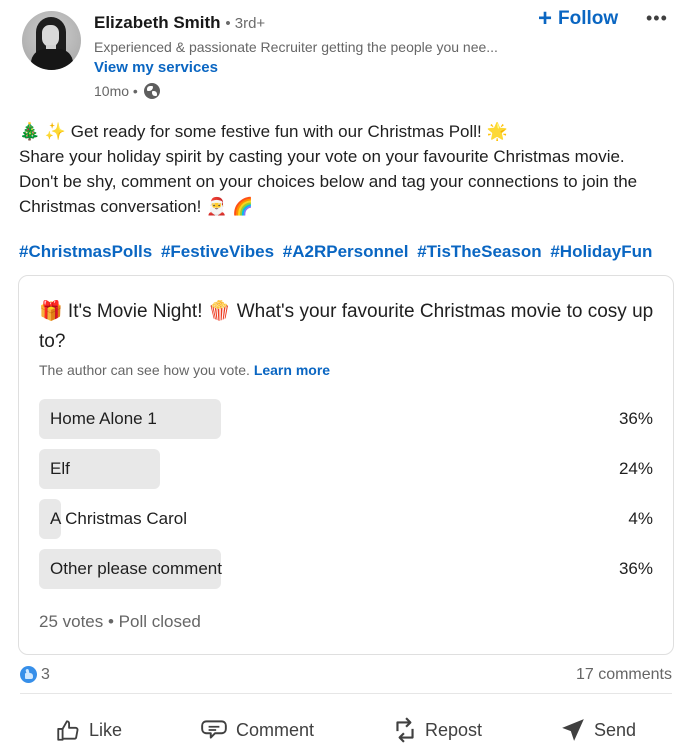  What do you see at coordinates (346, 419) in the screenshot?
I see `poll-option: Home Alone 1 36%` at bounding box center [346, 419].